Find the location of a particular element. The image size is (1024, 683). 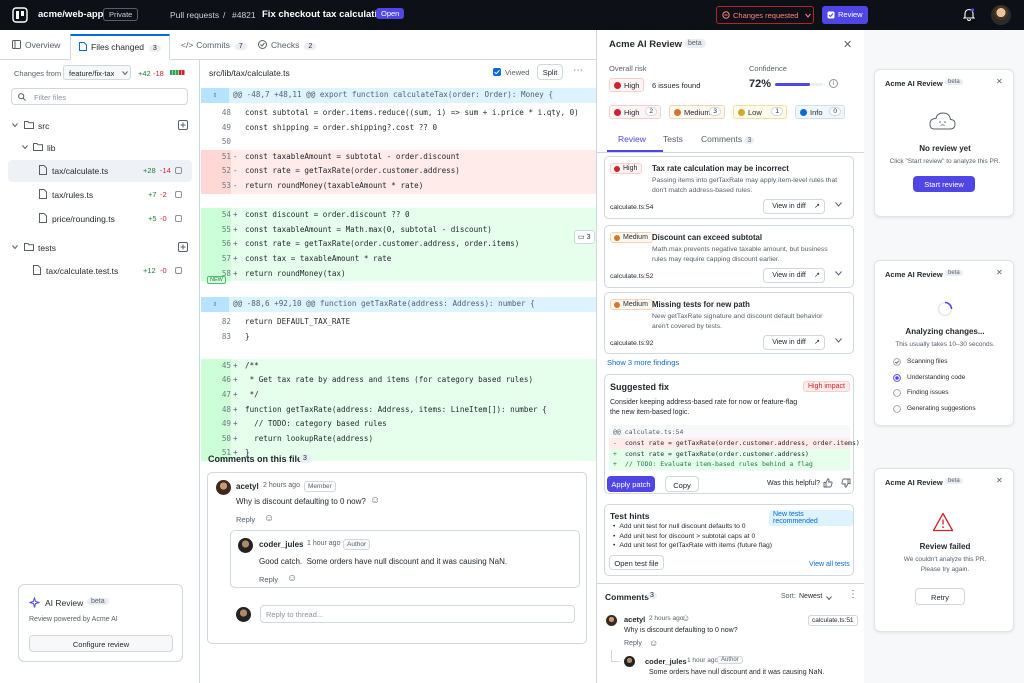

more-options-icon: ⋯ is located at coordinates (578, 70).